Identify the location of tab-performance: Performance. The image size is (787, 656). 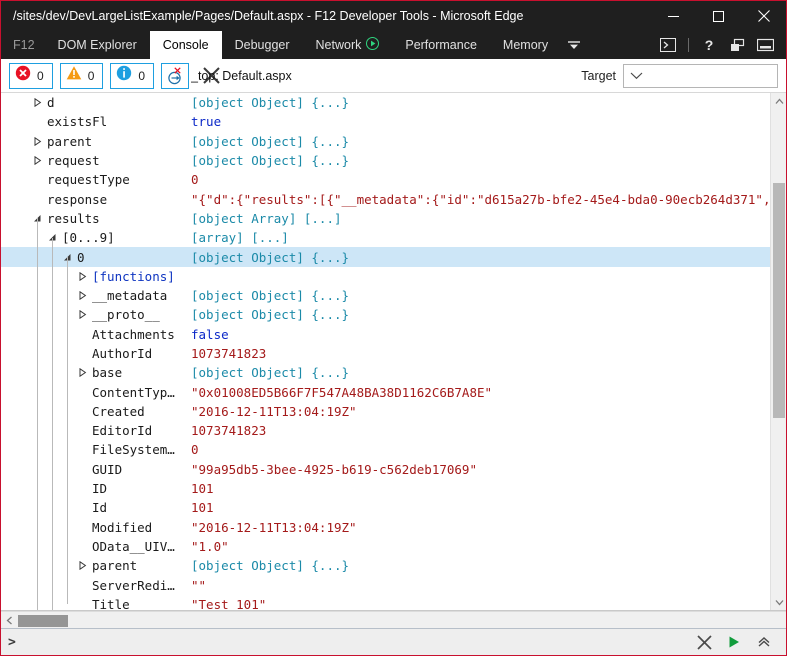
(441, 45).